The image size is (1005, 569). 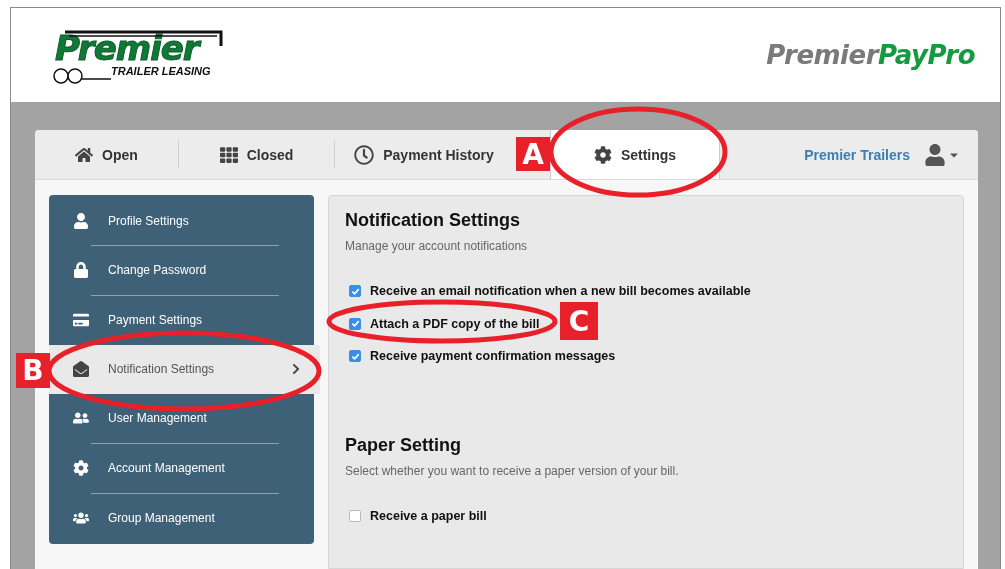 What do you see at coordinates (870, 55) in the screenshot?
I see `product-logo: PremierPayPro` at bounding box center [870, 55].